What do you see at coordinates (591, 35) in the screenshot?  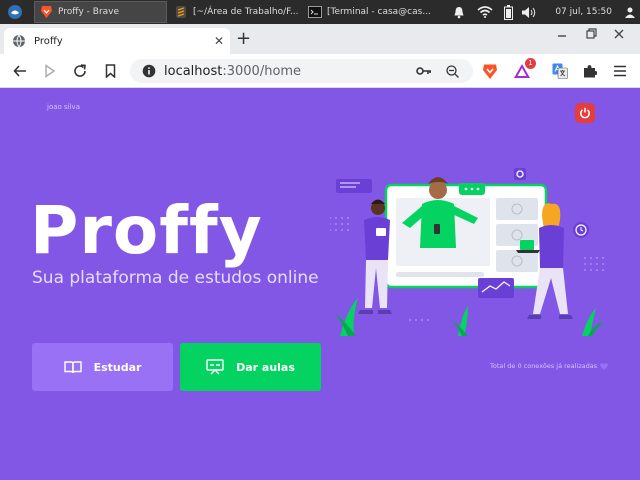 I see `restore-window-button` at bounding box center [591, 35].